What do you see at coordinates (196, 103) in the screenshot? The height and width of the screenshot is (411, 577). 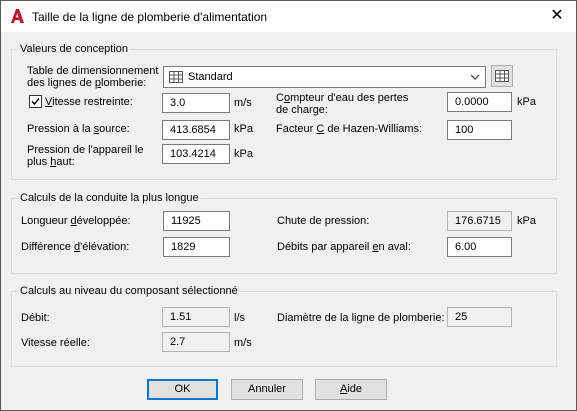 I see `restricted-velocity-field: 3.0` at bounding box center [196, 103].